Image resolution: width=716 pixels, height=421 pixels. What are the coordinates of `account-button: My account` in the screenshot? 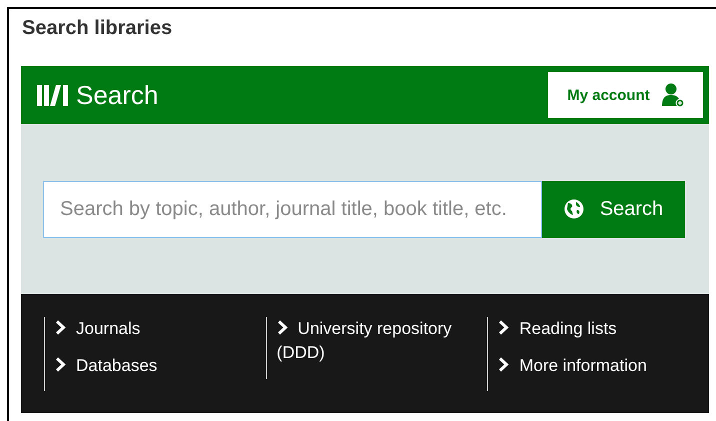 It's located at (625, 95).